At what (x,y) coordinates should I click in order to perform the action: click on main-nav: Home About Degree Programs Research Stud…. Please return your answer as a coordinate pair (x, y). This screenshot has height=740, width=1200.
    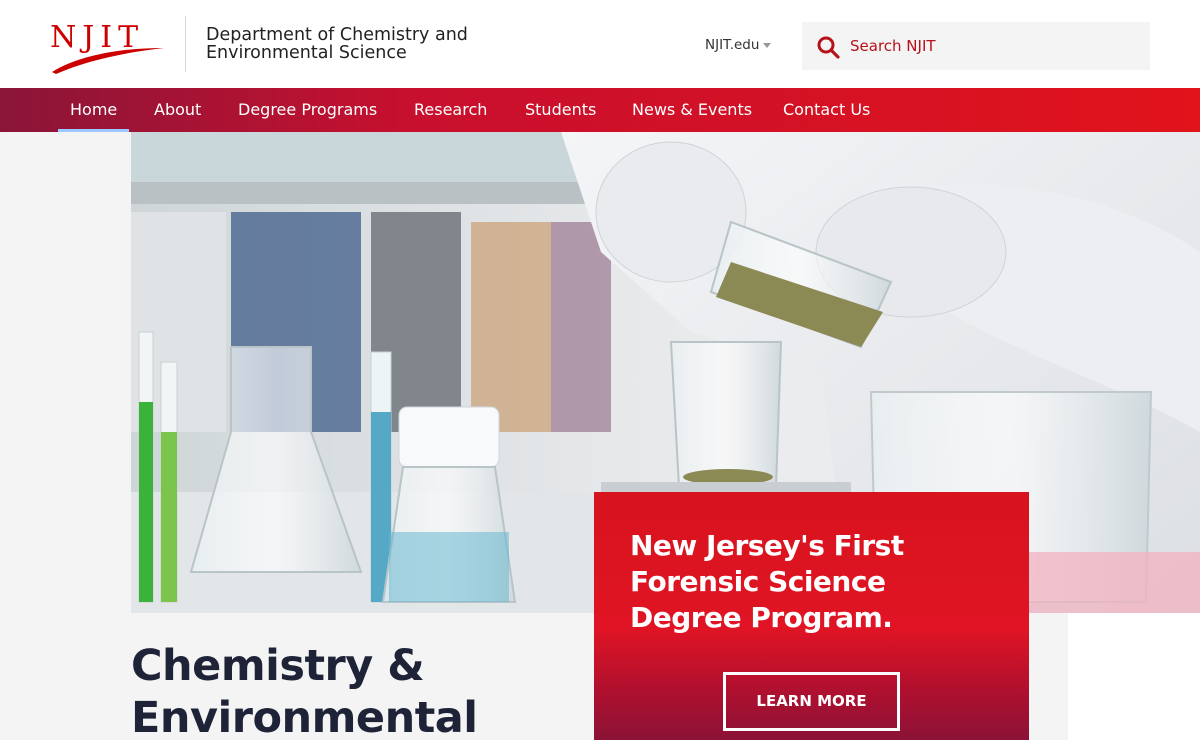
    Looking at the image, I should click on (600, 110).